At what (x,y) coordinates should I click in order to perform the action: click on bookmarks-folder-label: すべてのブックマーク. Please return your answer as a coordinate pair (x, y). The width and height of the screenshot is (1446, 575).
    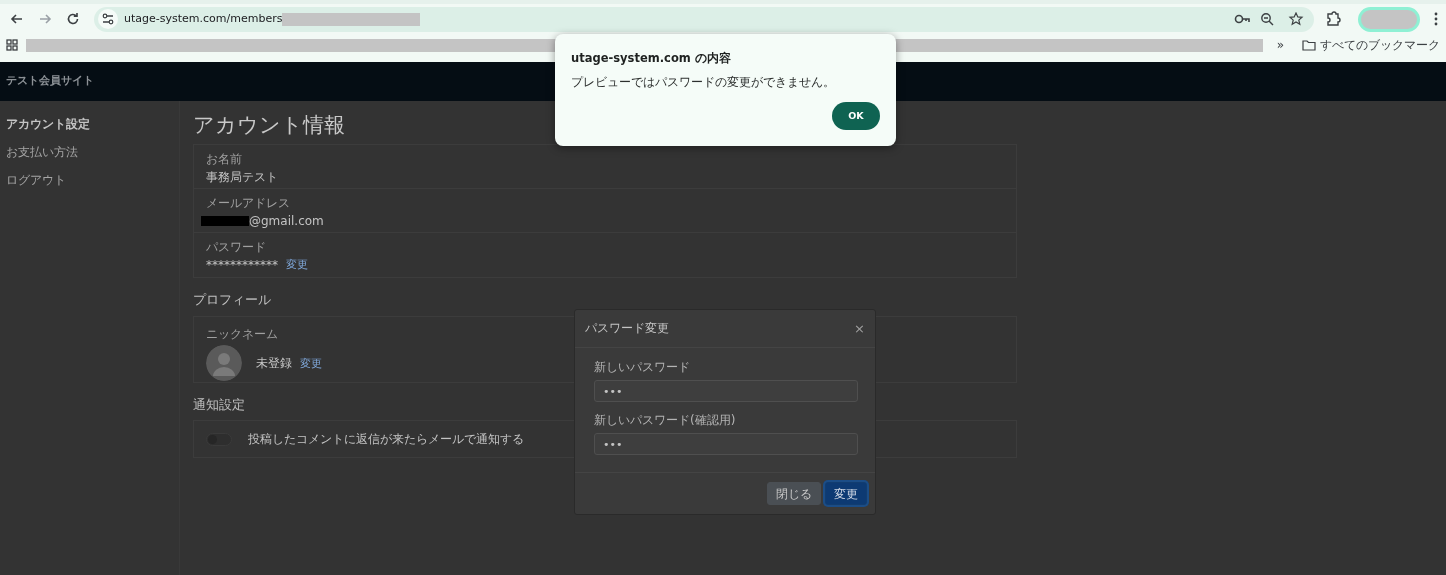
    Looking at the image, I should click on (1380, 45).